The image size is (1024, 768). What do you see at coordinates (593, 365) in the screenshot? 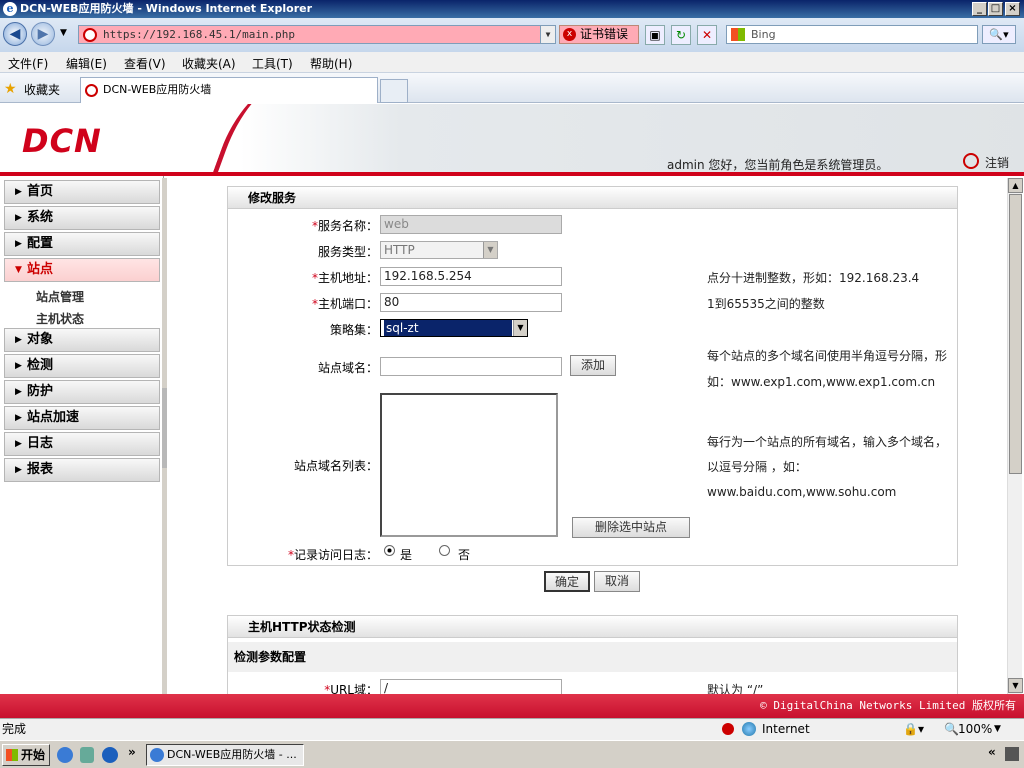
I see `add-domain-button: 添加` at bounding box center [593, 365].